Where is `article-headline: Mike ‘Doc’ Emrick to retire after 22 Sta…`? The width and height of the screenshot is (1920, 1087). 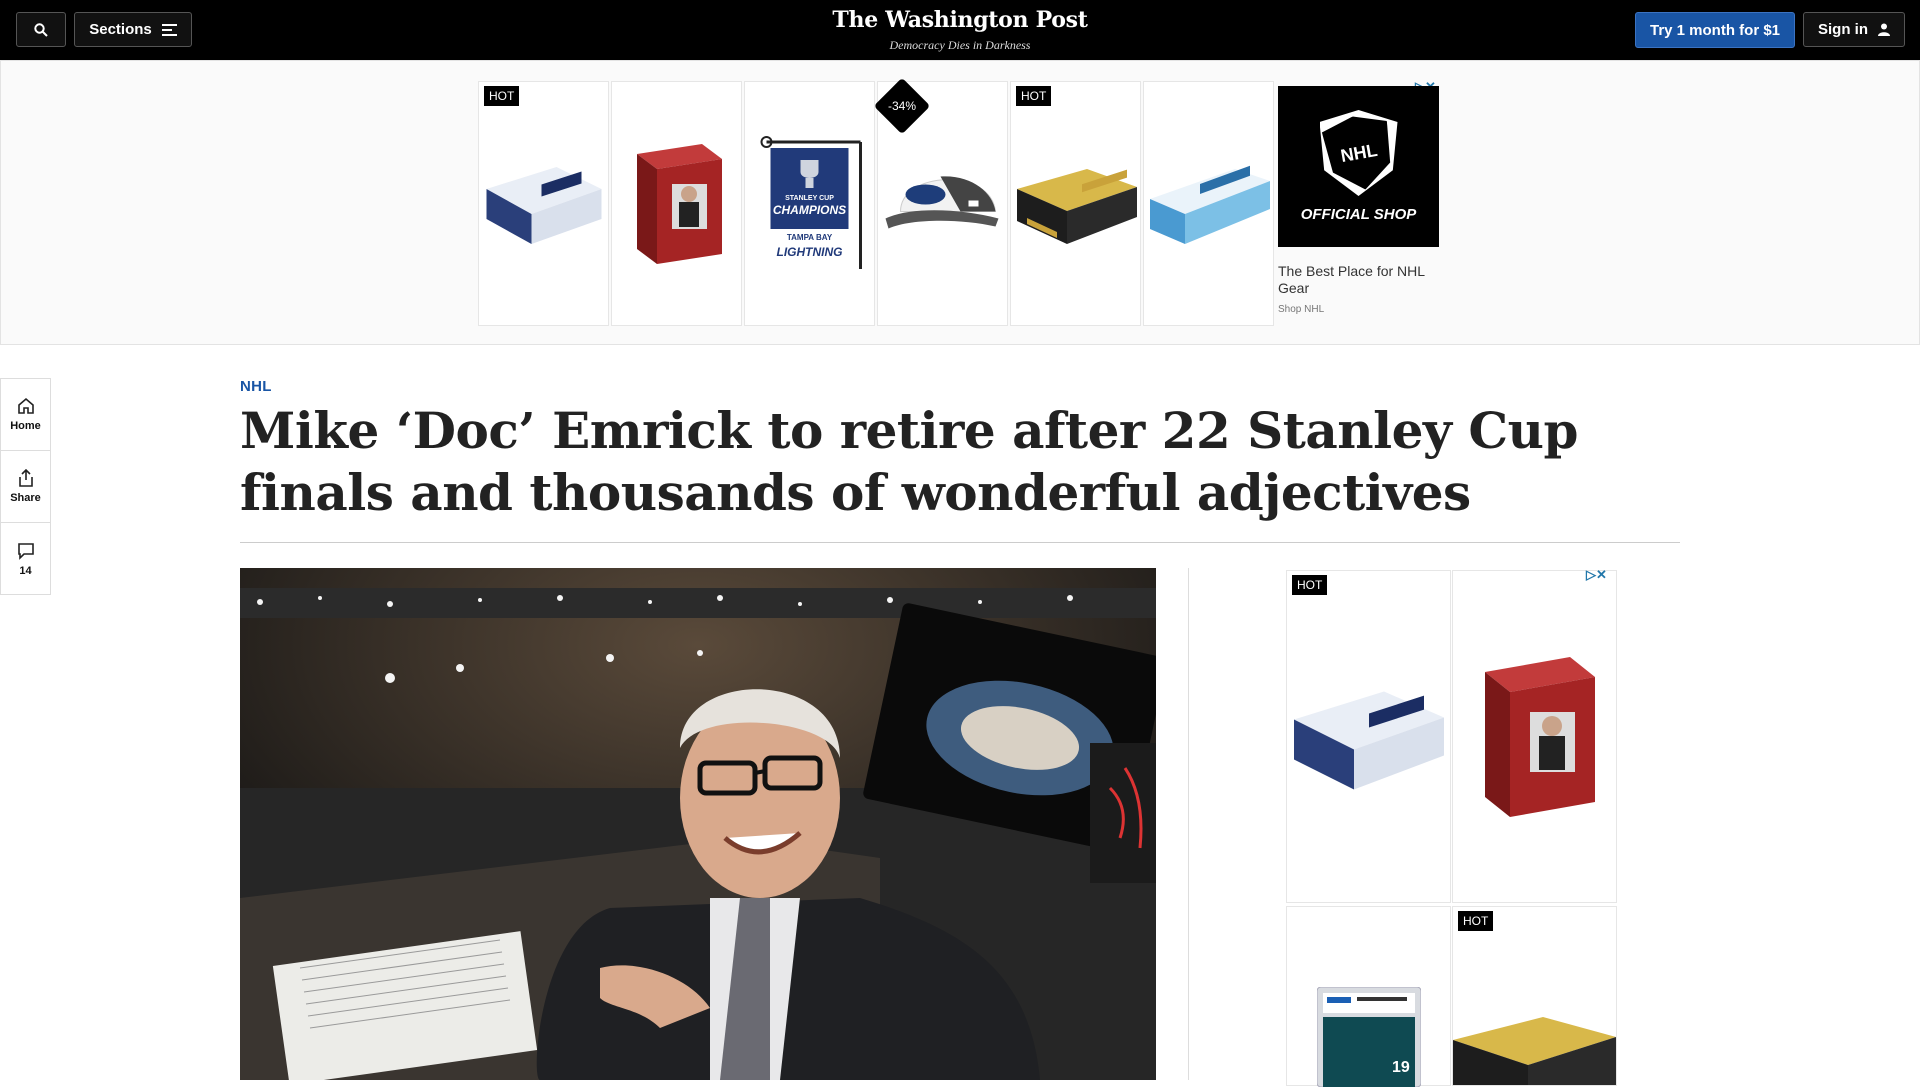 article-headline: Mike ‘Doc’ Emrick to retire after 22 Sta… is located at coordinates (909, 461).